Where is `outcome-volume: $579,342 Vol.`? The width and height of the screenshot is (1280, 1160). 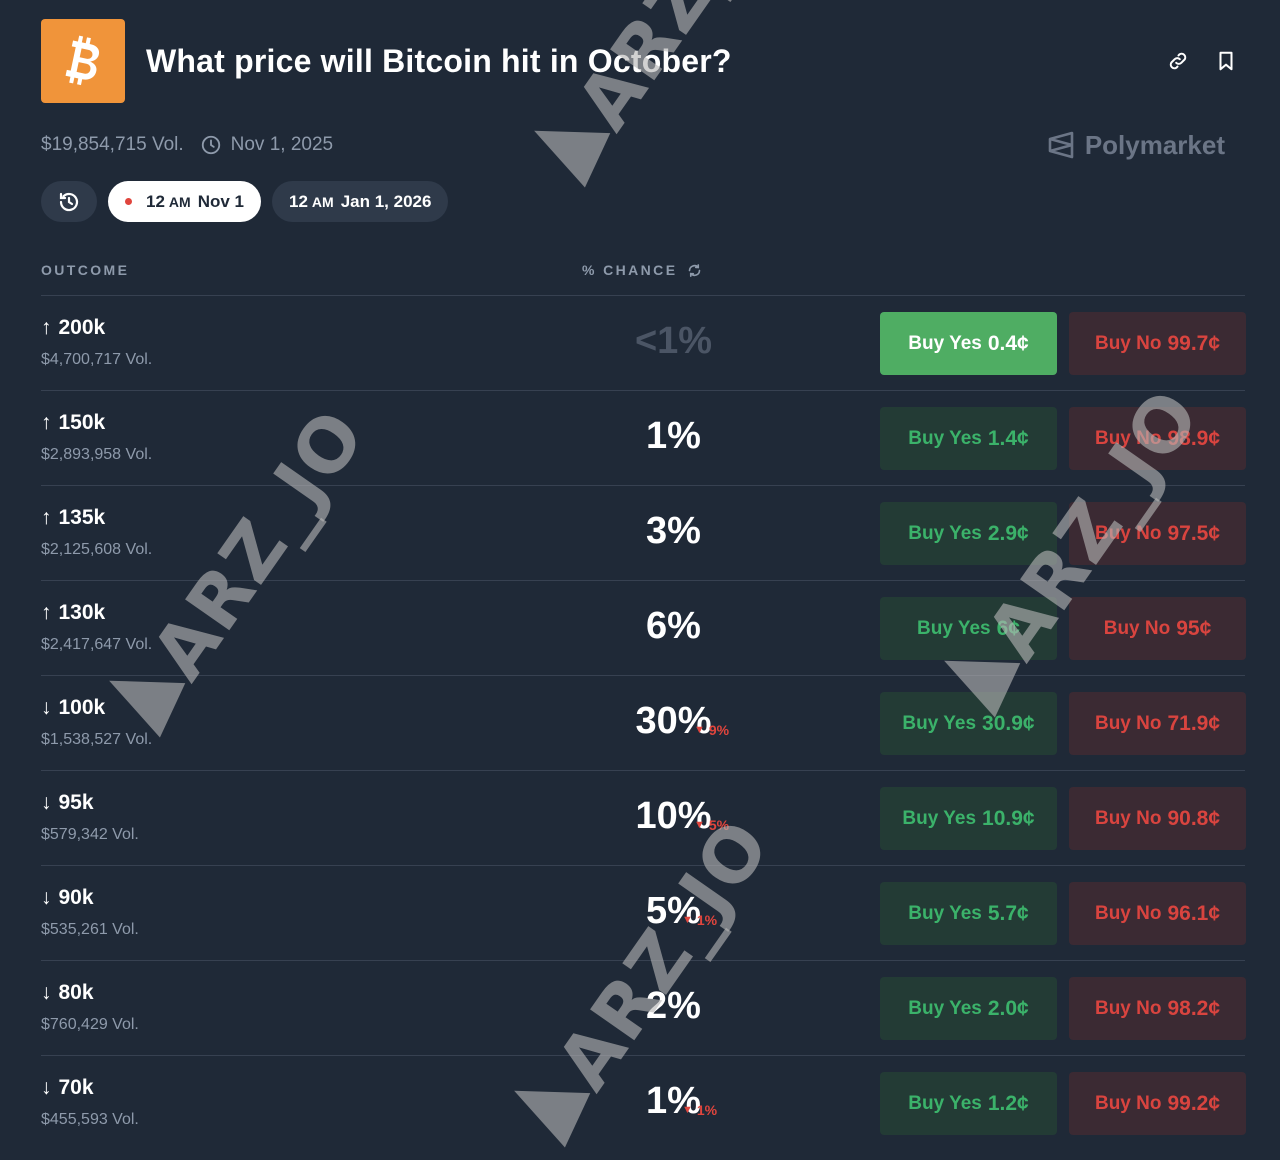
outcome-volume: $579,342 Vol. is located at coordinates (90, 834).